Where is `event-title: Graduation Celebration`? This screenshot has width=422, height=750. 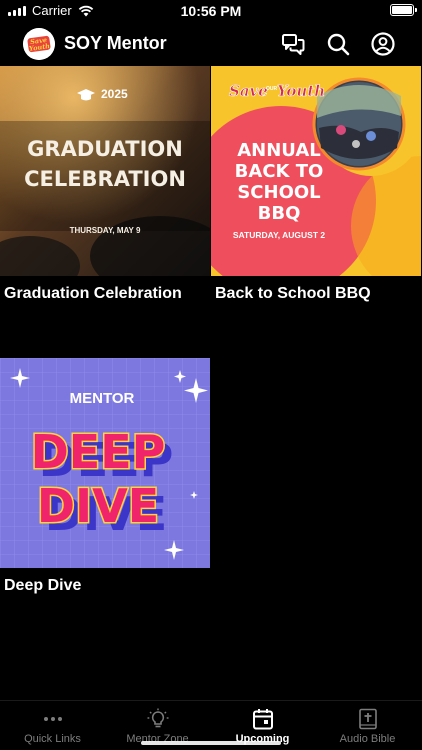
event-title: Graduation Celebration is located at coordinates (93, 293).